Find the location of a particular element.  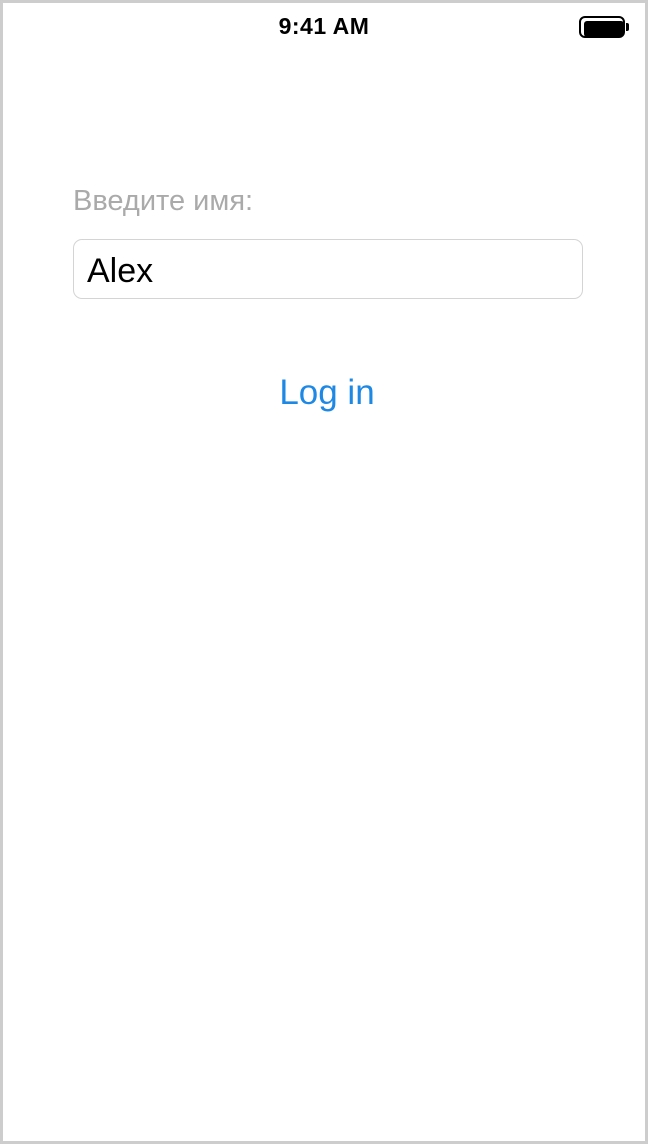

battery-body is located at coordinates (602, 27).